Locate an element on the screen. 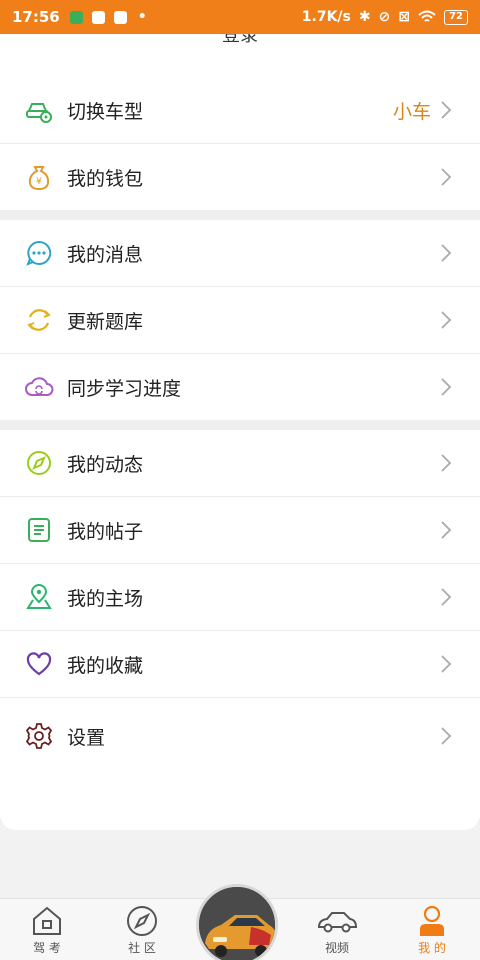  menu-item-label: 同步学习进度 is located at coordinates (124, 388).